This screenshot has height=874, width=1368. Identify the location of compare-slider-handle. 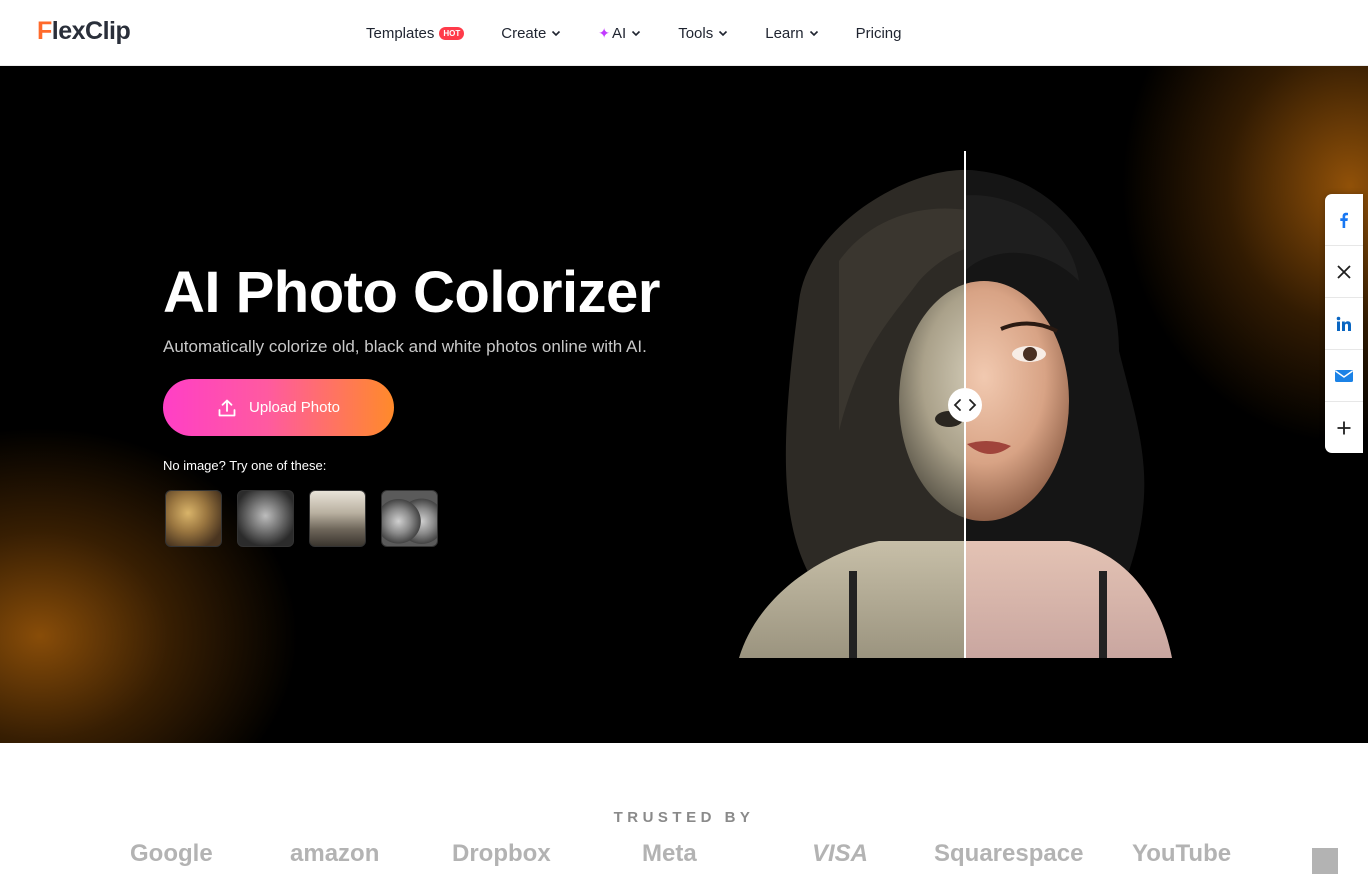
(965, 405).